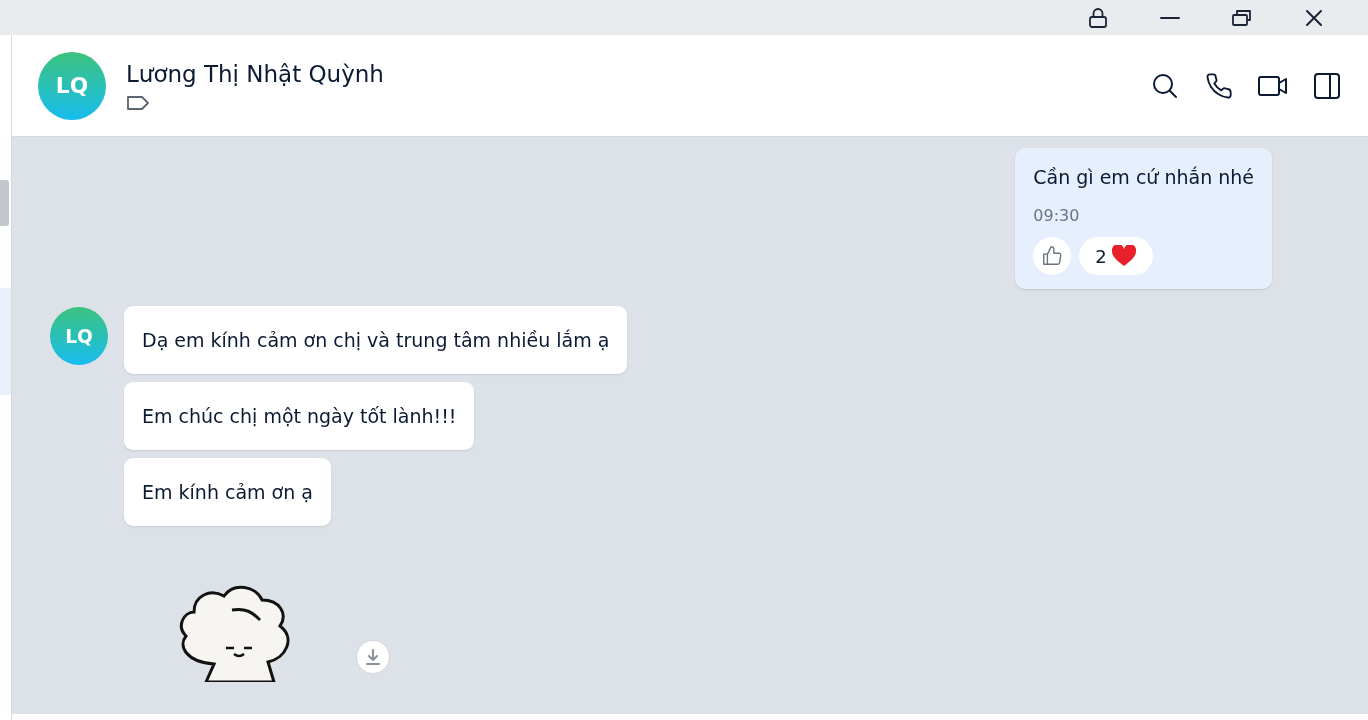 The height and width of the screenshot is (720, 1368). I want to click on tag-icon, so click(138, 102).